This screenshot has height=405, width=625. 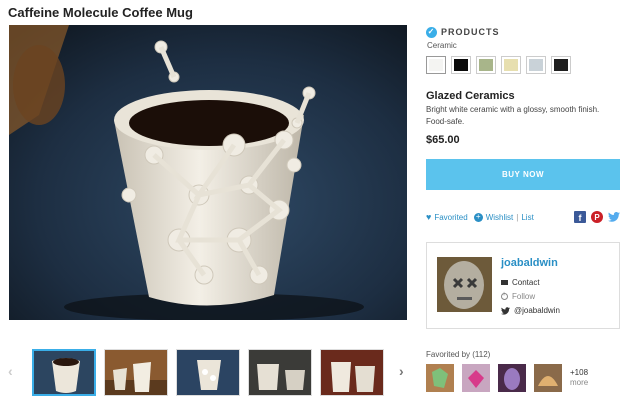 I want to click on chevron-left-icon: ‹, so click(x=10, y=371).